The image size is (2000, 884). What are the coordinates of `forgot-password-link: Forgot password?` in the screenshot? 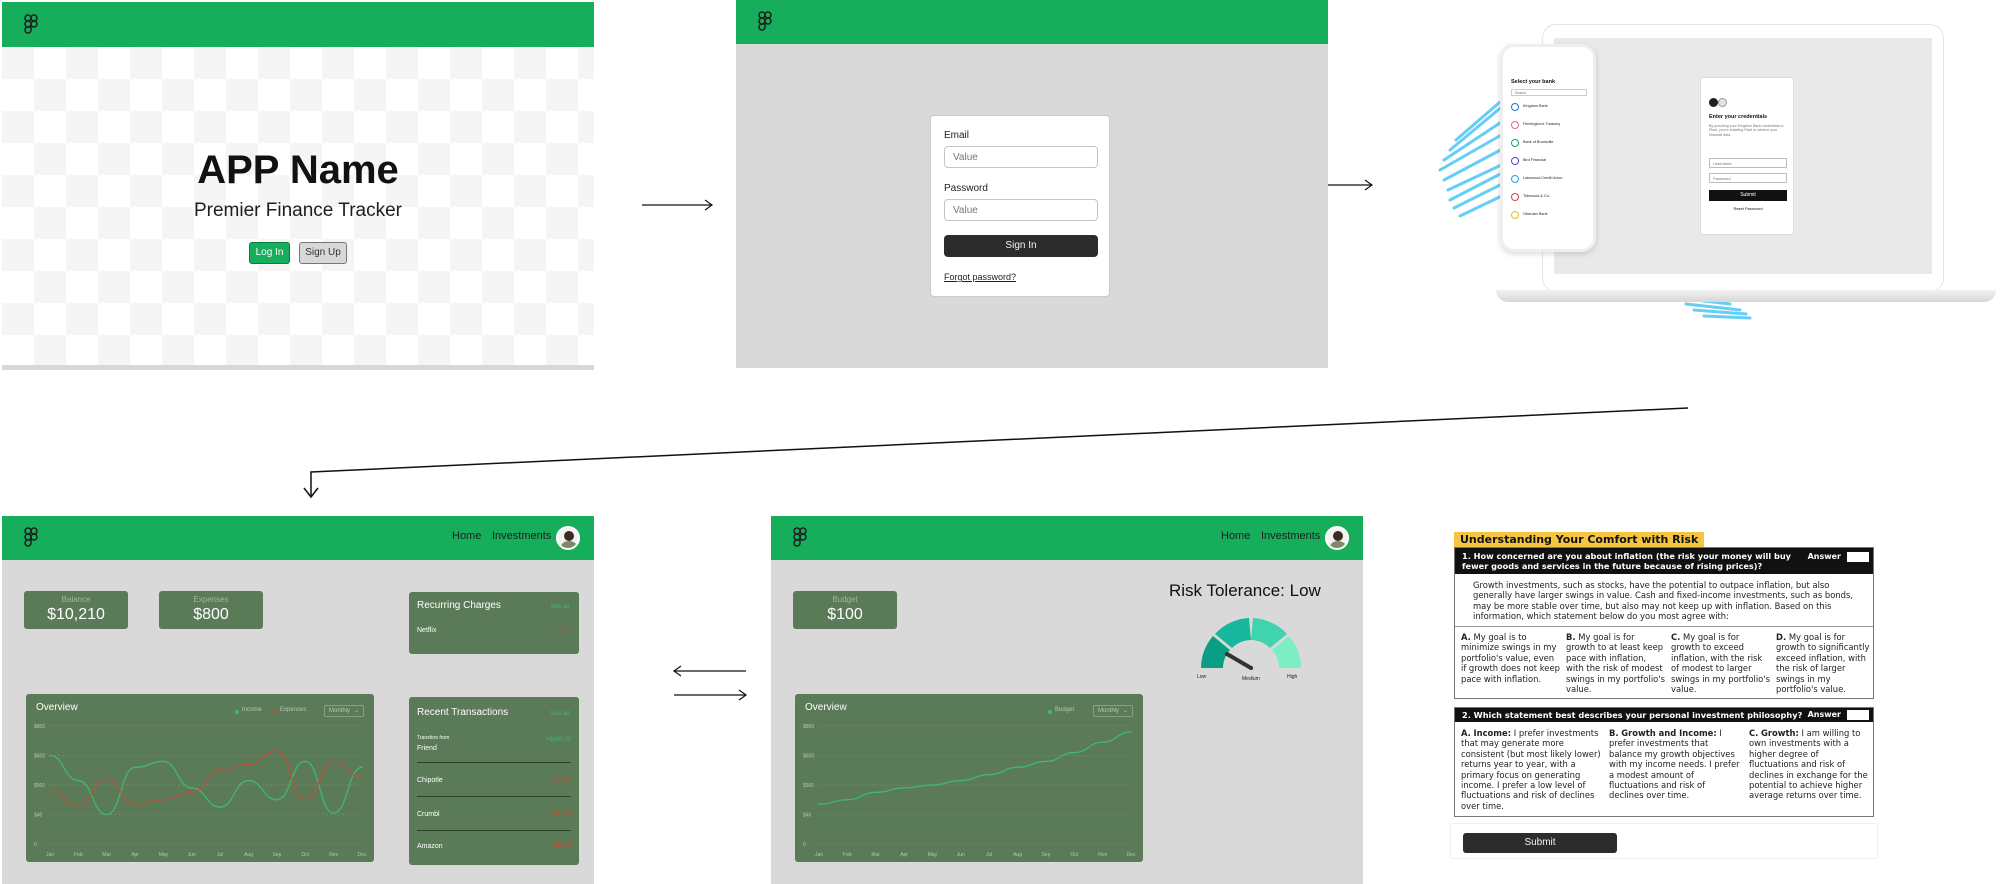 It's located at (980, 277).